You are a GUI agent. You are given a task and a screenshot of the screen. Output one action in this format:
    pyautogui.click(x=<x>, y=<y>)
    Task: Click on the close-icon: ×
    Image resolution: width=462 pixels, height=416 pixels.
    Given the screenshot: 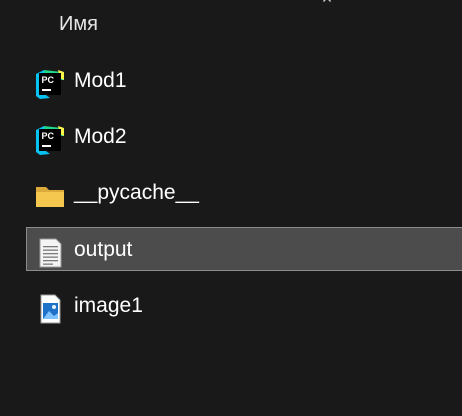 What is the action you would take?
    pyautogui.click(x=327, y=3)
    